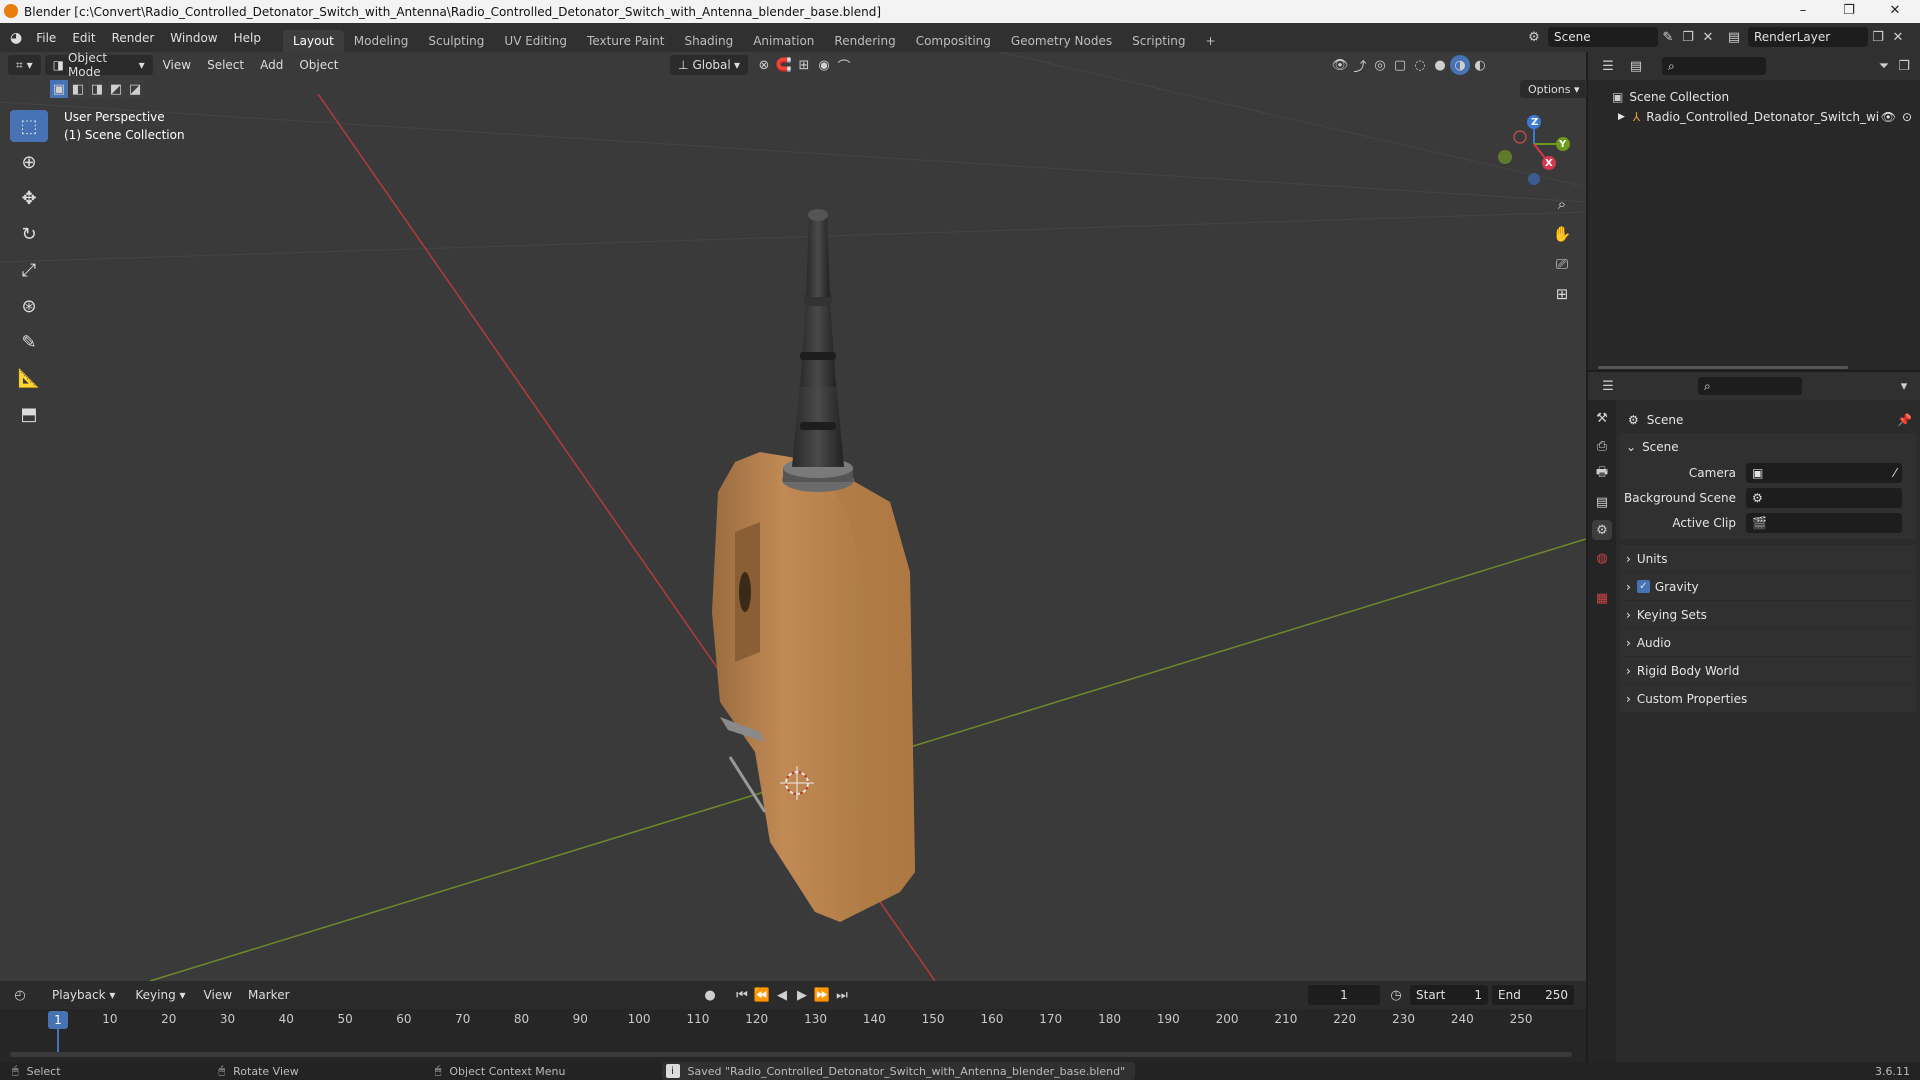 The image size is (1920, 1080). I want to click on menu-render: Render, so click(133, 38).